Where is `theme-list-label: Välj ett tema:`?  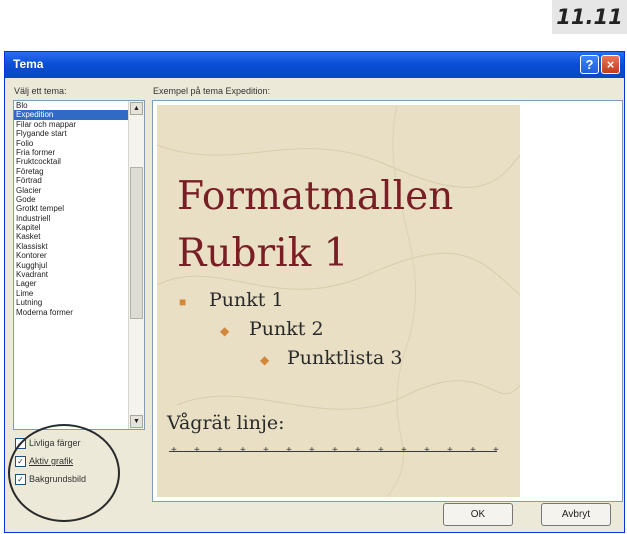 theme-list-label: Välj ett tema: is located at coordinates (40, 91).